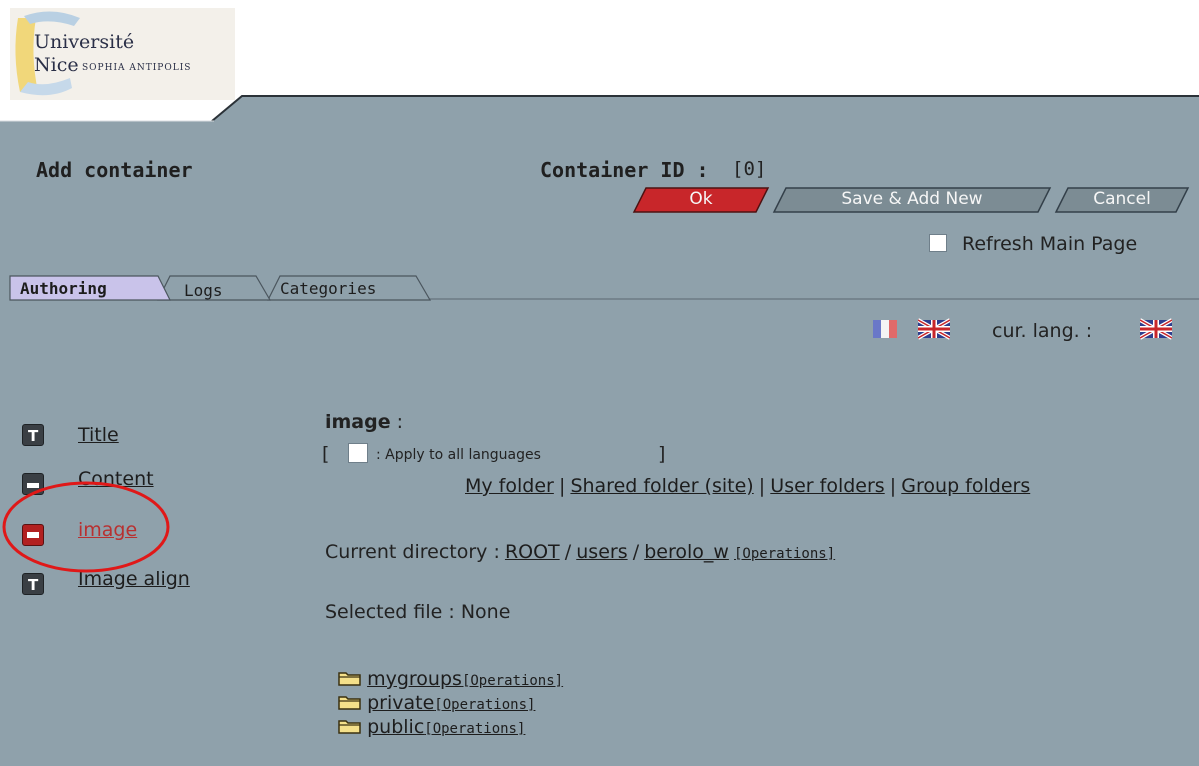 The width and height of the screenshot is (1199, 766). What do you see at coordinates (512, 681) in the screenshot?
I see `mygroups-operations-link: [Operations]` at bounding box center [512, 681].